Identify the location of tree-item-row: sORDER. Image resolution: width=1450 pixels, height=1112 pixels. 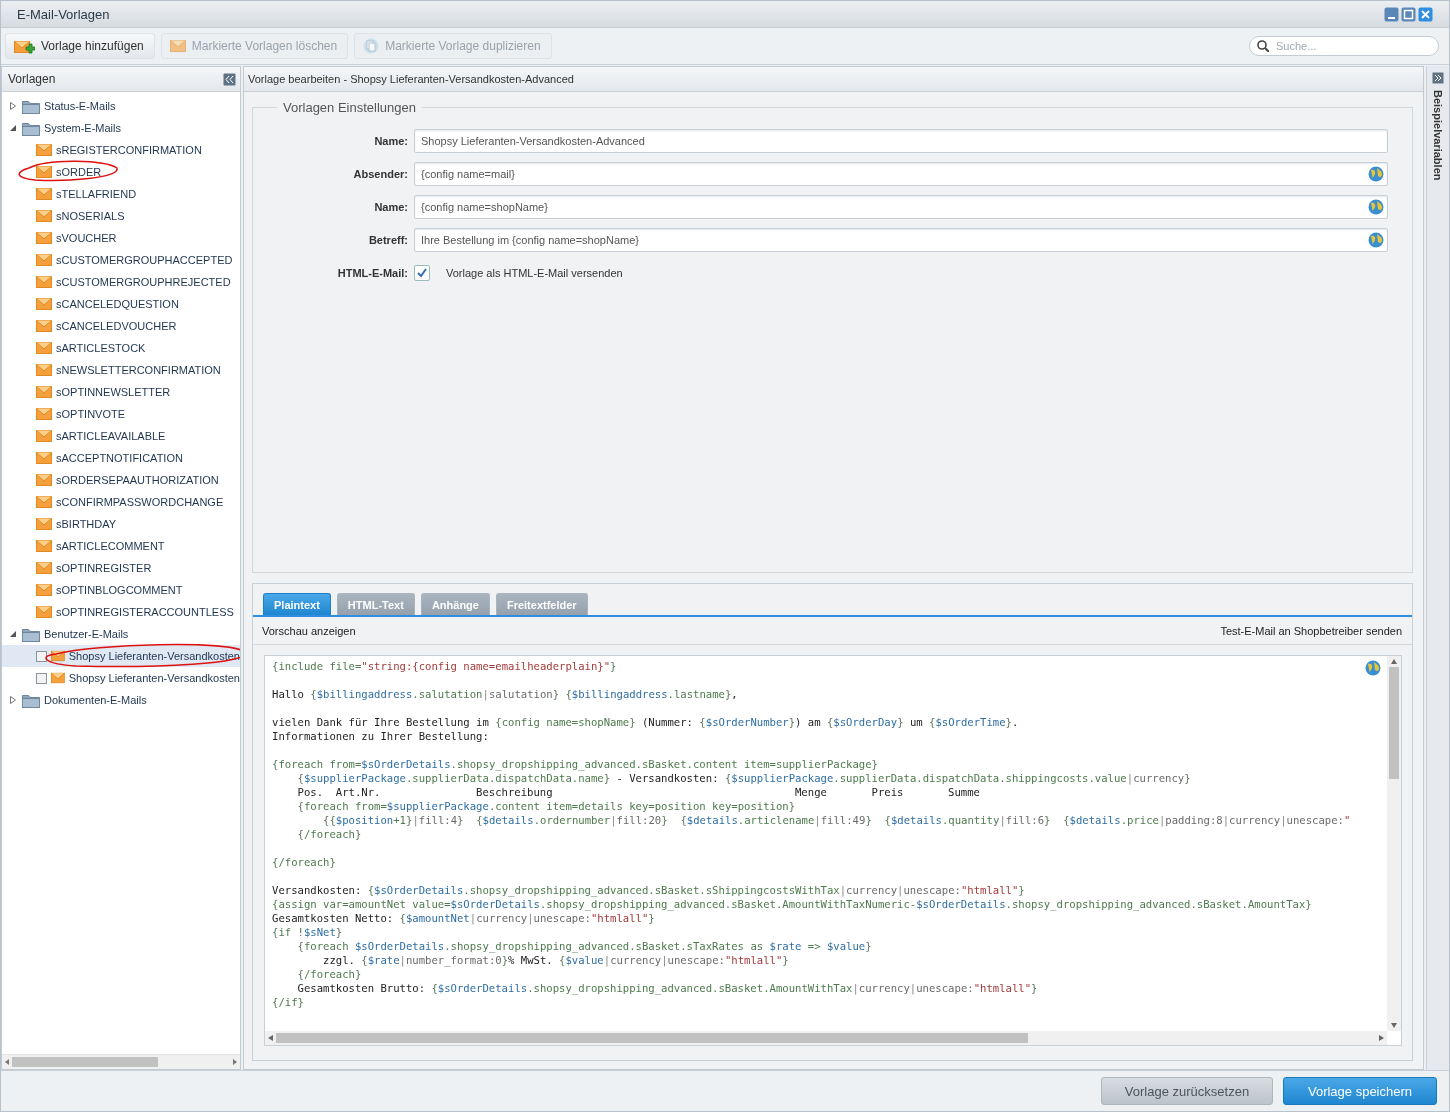
(121, 172).